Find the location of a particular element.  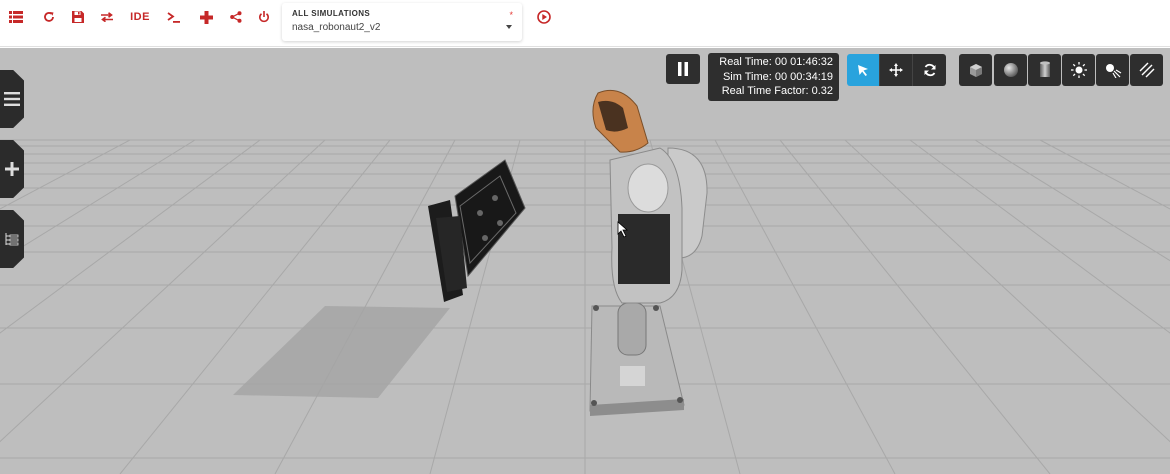

ide-button: IDE is located at coordinates (140, 17).